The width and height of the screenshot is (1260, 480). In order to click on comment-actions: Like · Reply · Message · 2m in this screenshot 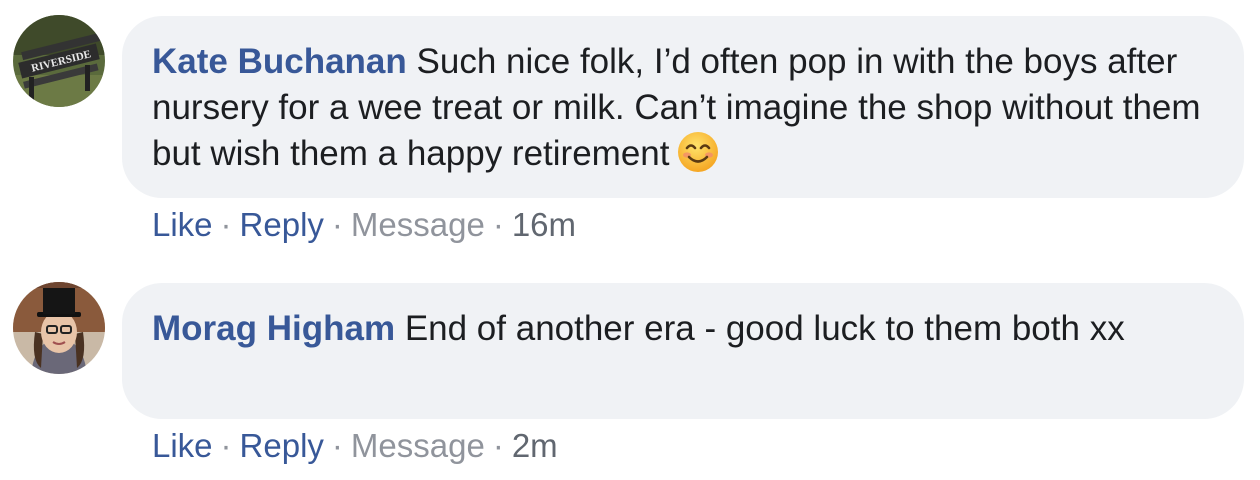, I will do `click(355, 446)`.